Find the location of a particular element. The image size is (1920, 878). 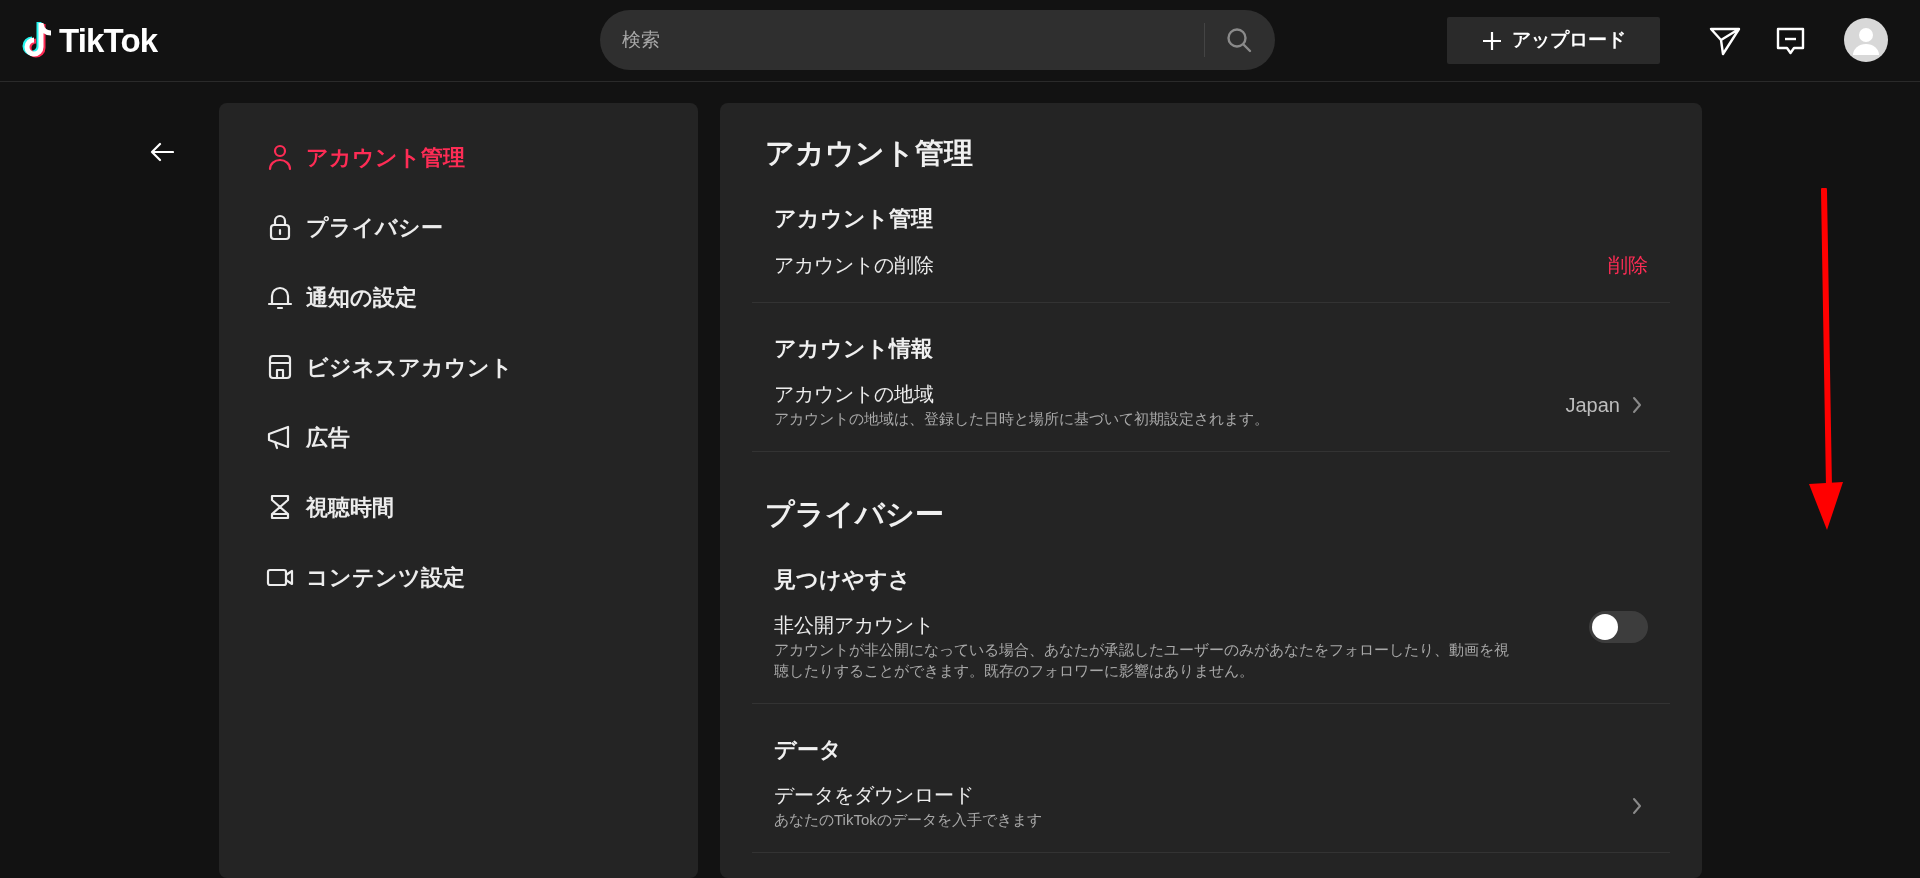

inbox-icon is located at coordinates (1790, 41).